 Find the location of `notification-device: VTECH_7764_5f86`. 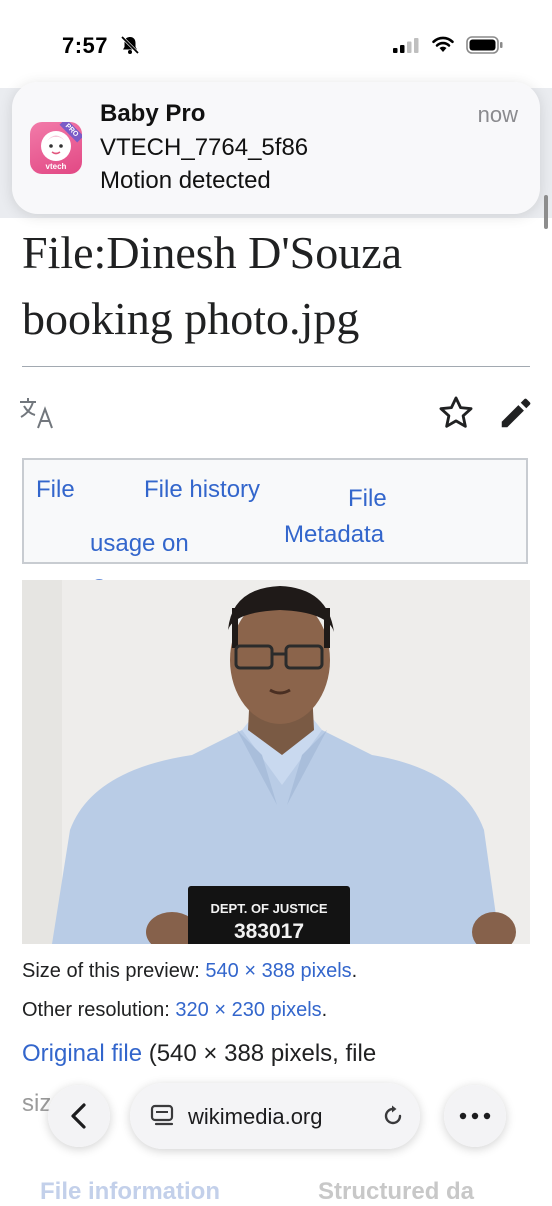

notification-device: VTECH_7764_5f86 is located at coordinates (204, 147).